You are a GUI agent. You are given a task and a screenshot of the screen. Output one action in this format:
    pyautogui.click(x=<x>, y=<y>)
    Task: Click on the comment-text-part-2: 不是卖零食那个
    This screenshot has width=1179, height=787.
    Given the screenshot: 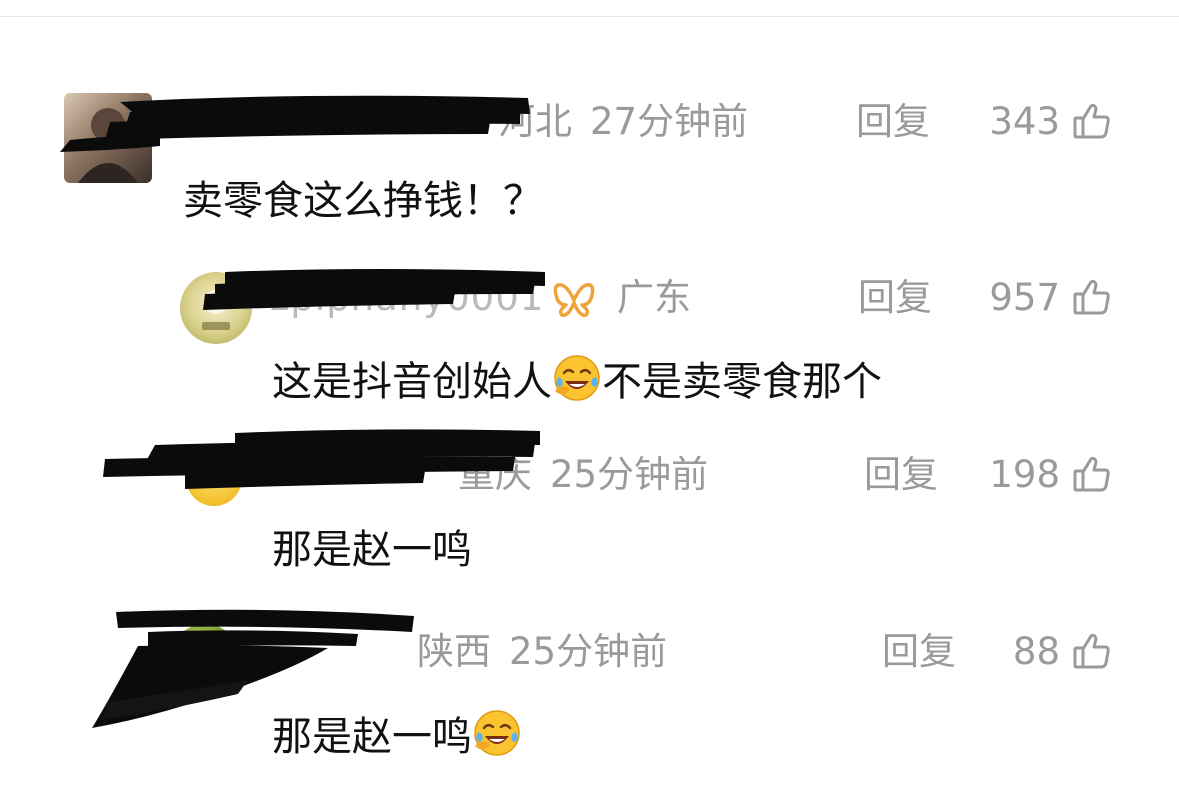 What is the action you would take?
    pyautogui.click(x=742, y=382)
    